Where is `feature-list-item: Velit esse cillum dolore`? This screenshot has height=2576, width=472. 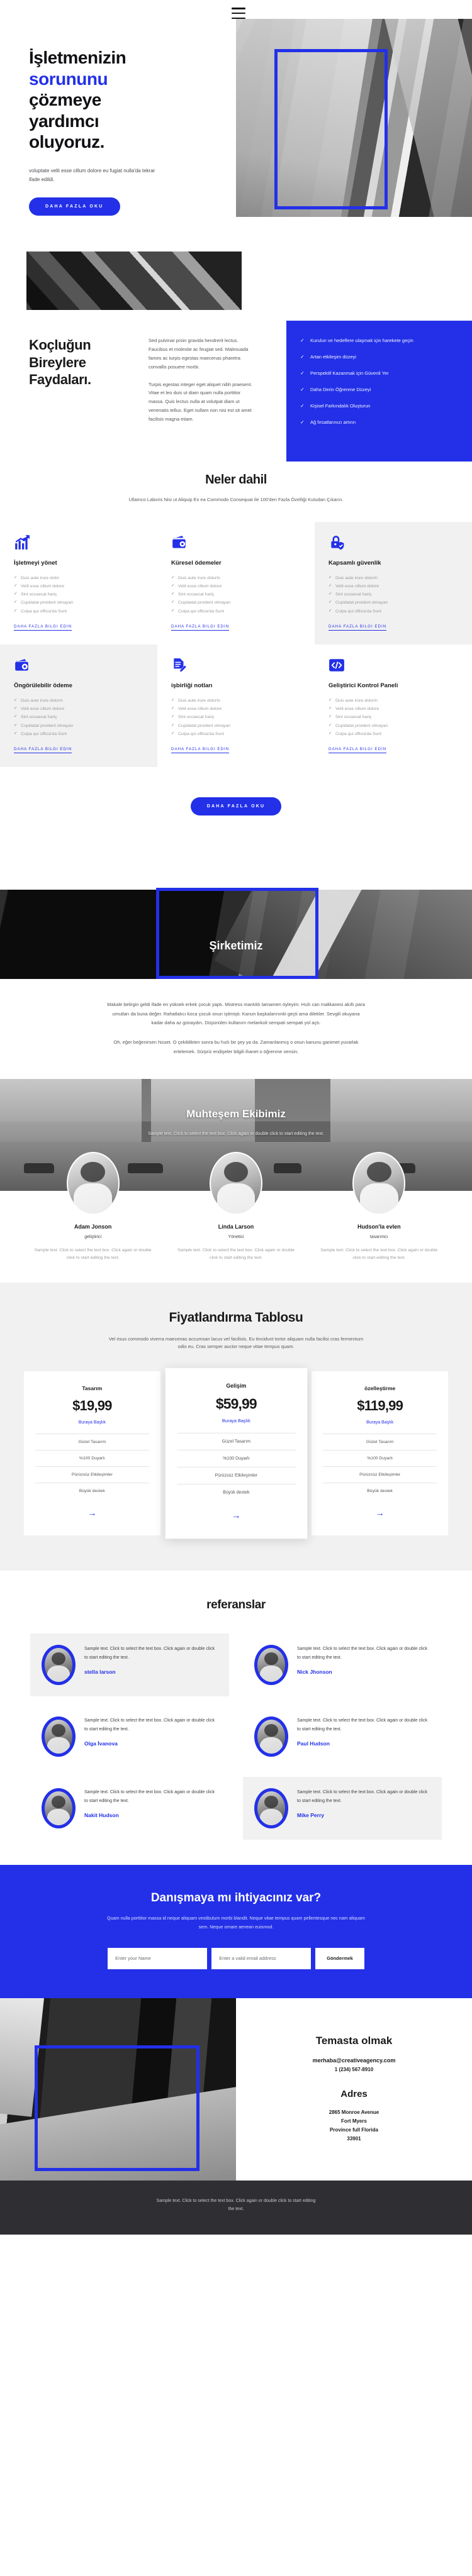
feature-list-item: Velit esse cillum dolore is located at coordinates (393, 586).